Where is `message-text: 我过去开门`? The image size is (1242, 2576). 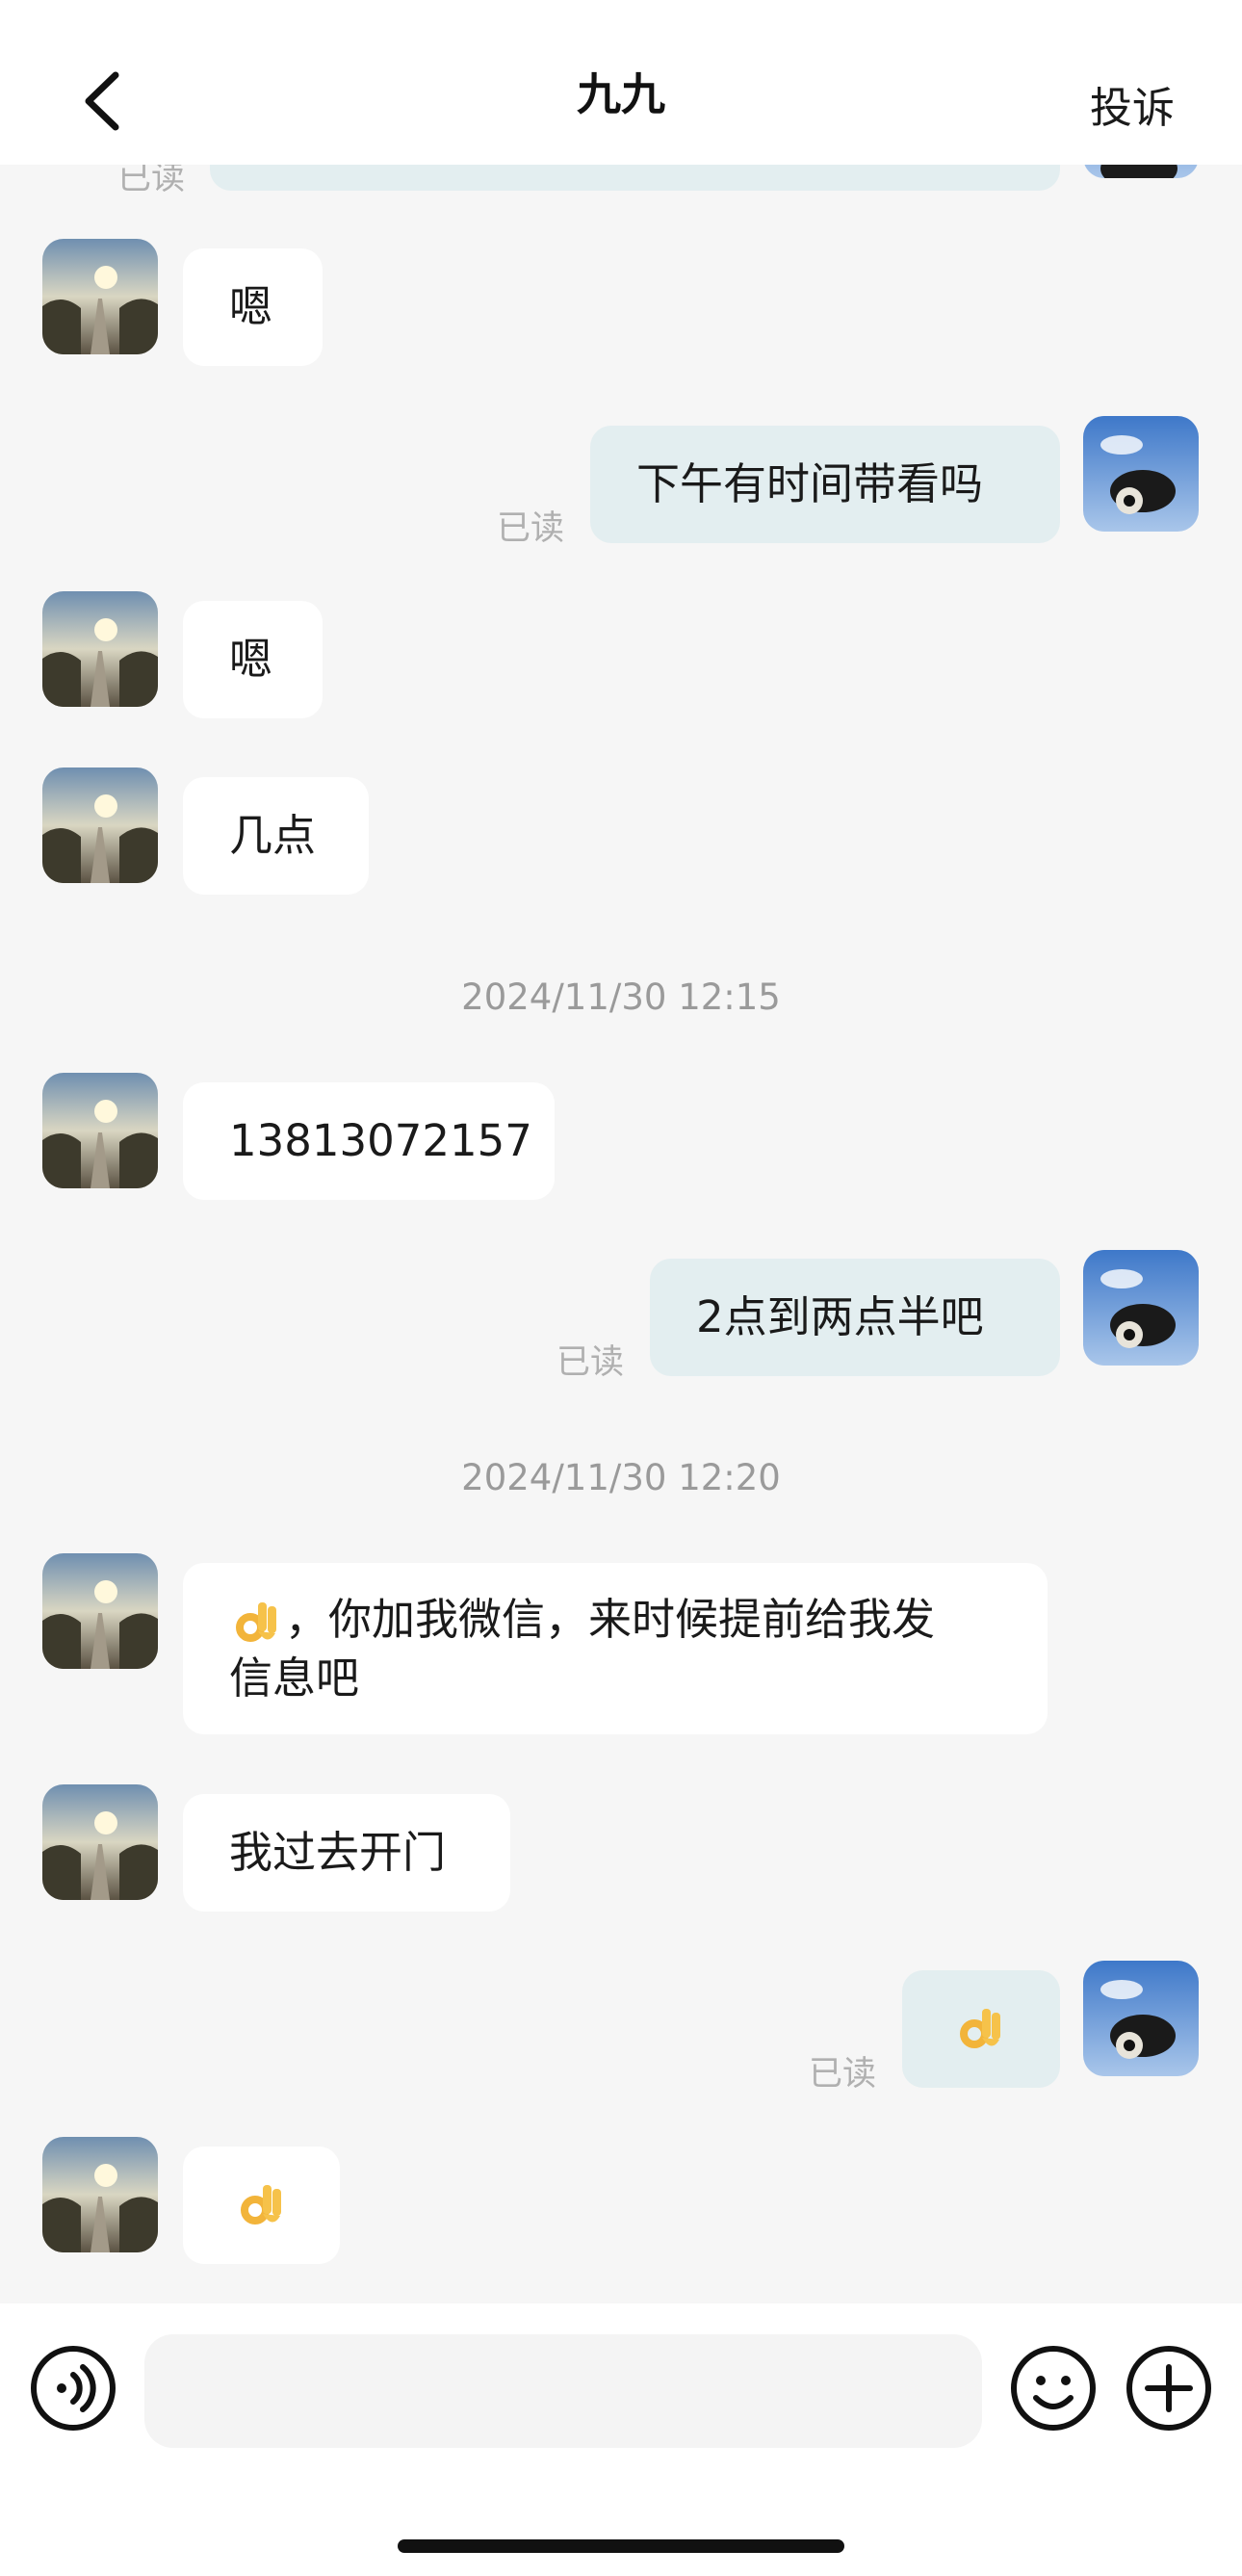
message-text: 我过去开门 is located at coordinates (338, 1852).